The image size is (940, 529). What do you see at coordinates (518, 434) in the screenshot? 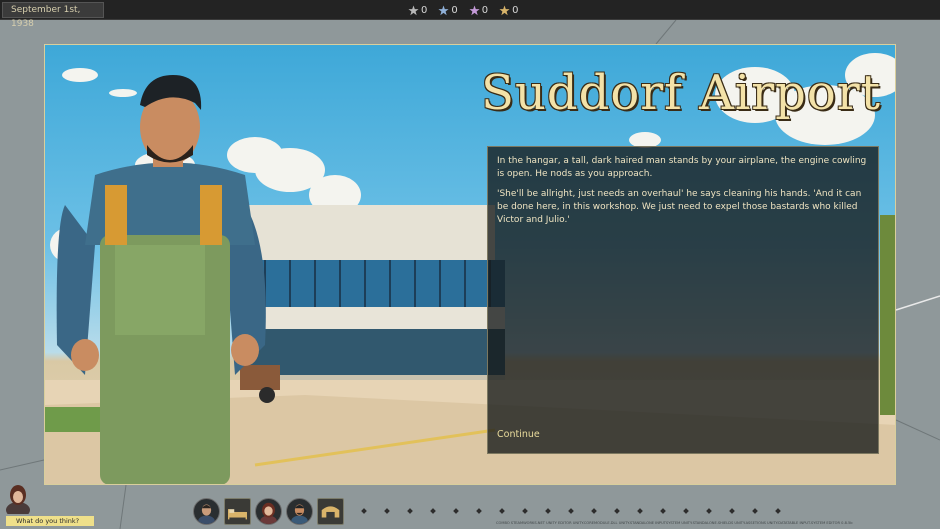
I see `continue-button: Continue` at bounding box center [518, 434].